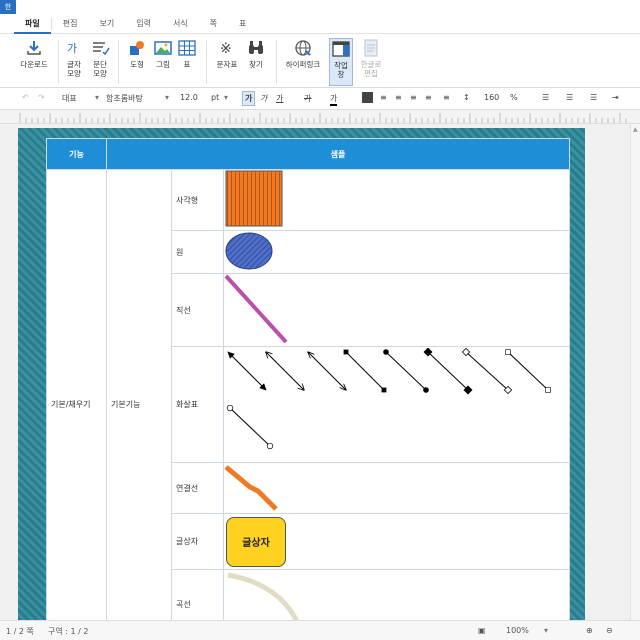  What do you see at coordinates (303, 48) in the screenshot?
I see `globe-icon` at bounding box center [303, 48].